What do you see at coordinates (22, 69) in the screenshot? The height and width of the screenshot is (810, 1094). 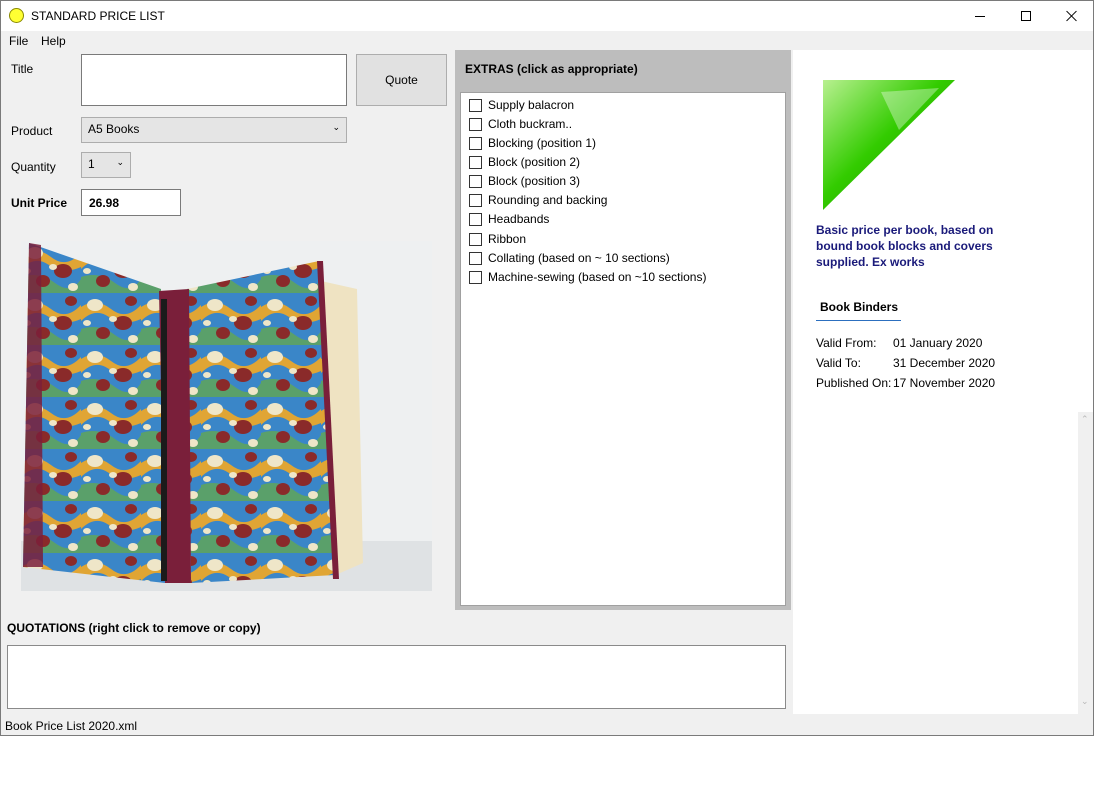 I see `title-label: Title` at bounding box center [22, 69].